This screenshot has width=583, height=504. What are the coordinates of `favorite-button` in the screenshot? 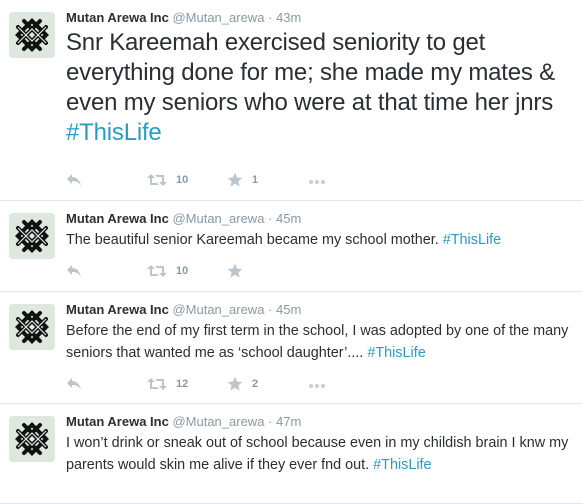 It's located at (239, 271).